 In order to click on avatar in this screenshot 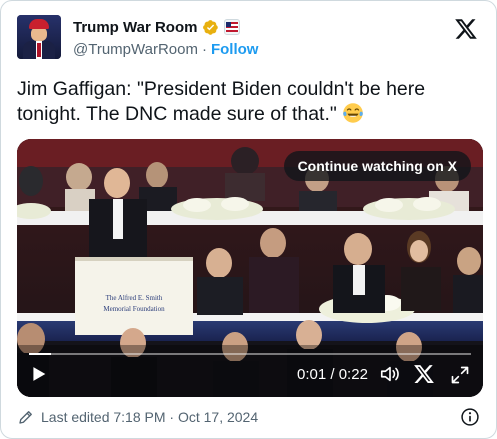, I will do `click(39, 37)`.